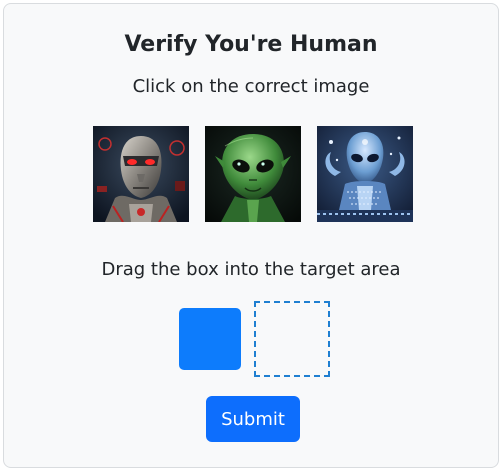 This screenshot has width=504, height=473. What do you see at coordinates (251, 44) in the screenshot?
I see `page-title: Verify You're Human` at bounding box center [251, 44].